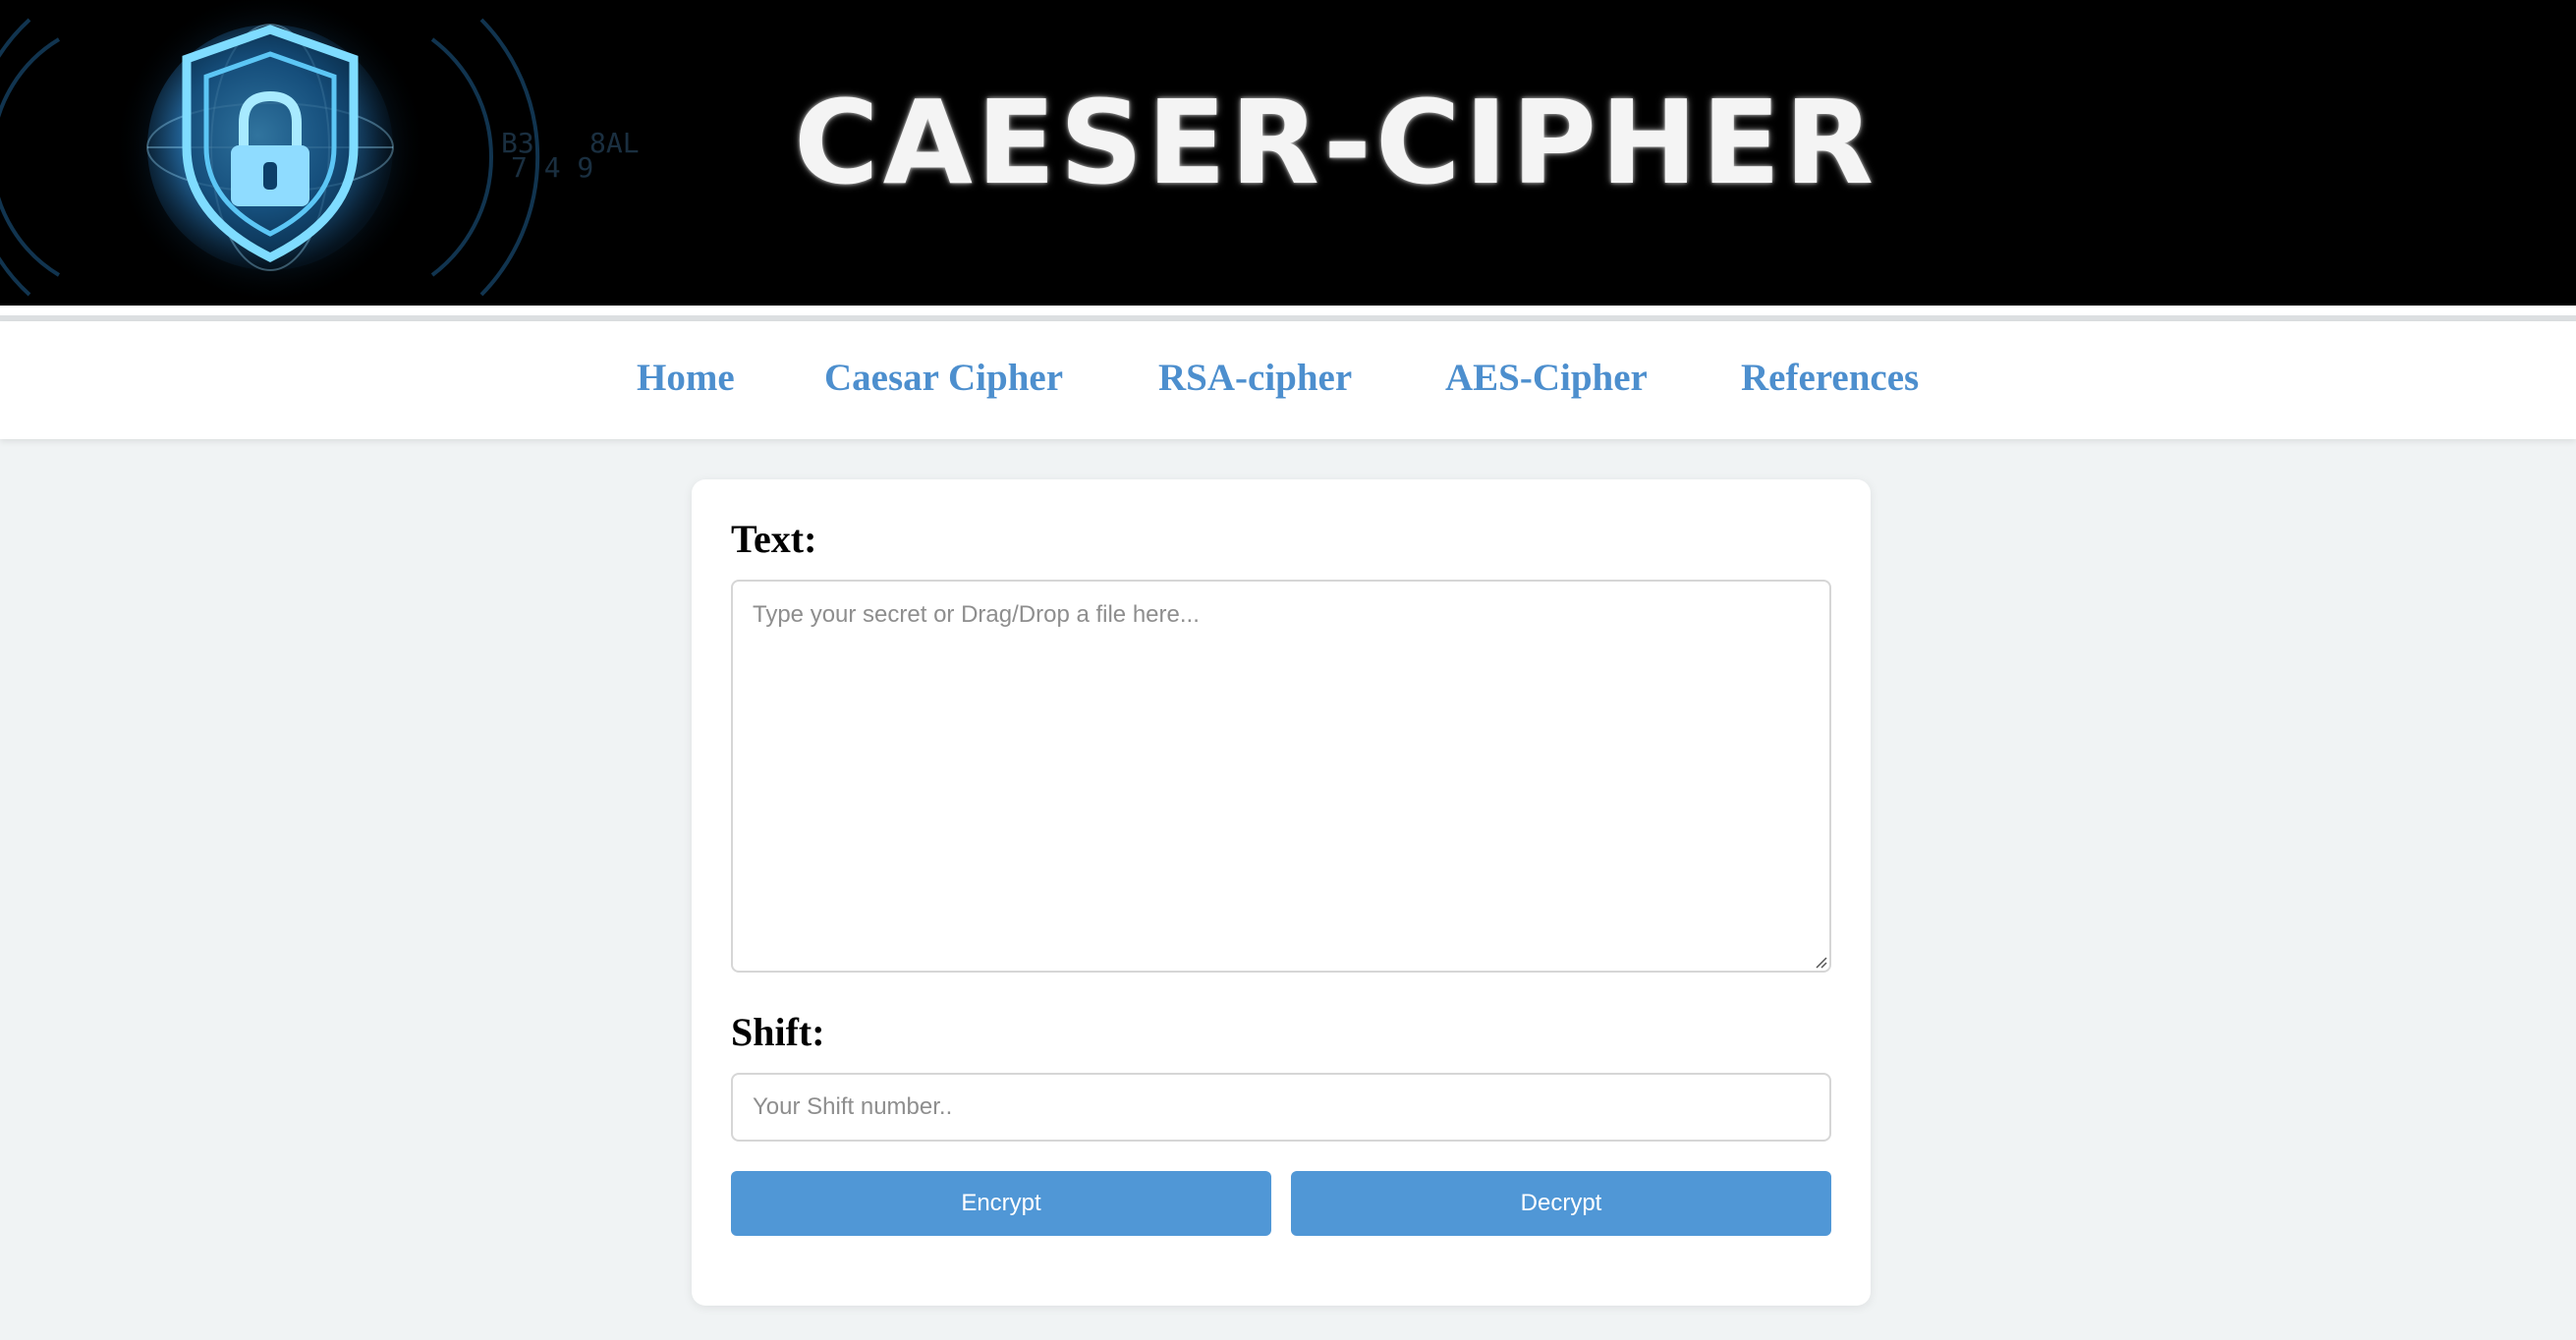 The image size is (2576, 1340). I want to click on banner-spacer, so click(1288, 310).